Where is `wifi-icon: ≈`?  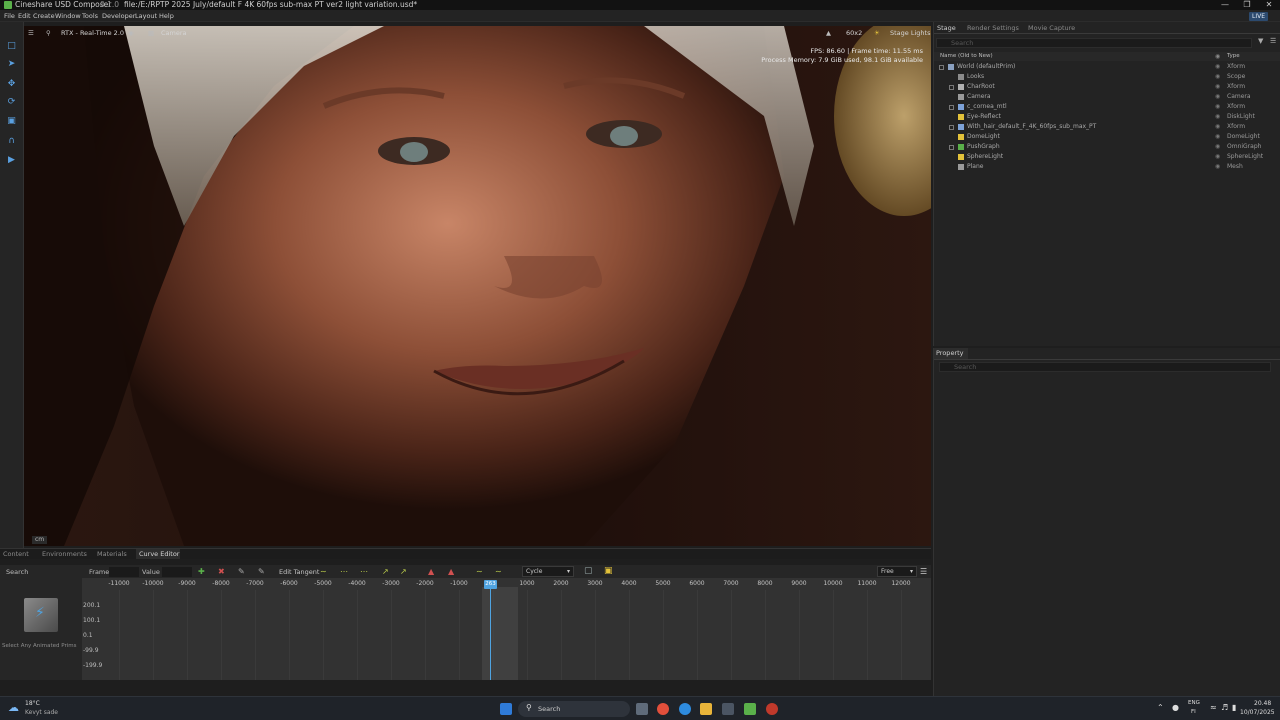
wifi-icon: ≈ is located at coordinates (1213, 707).